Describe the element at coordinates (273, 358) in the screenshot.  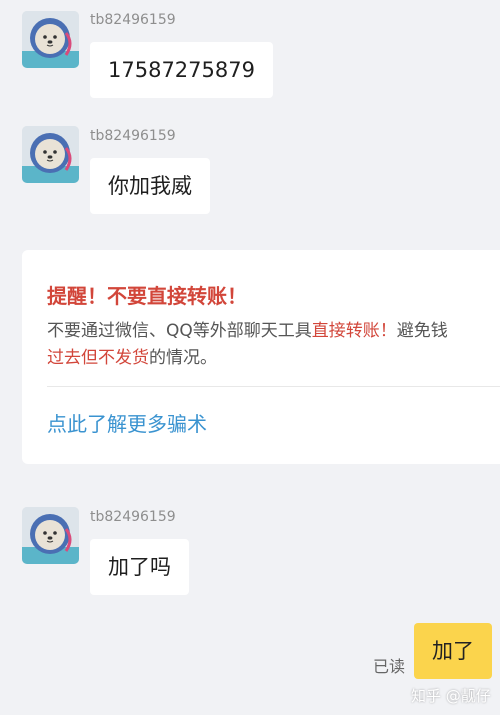
I see `warning-body-line-2: 过去但不发货的情况。` at that location.